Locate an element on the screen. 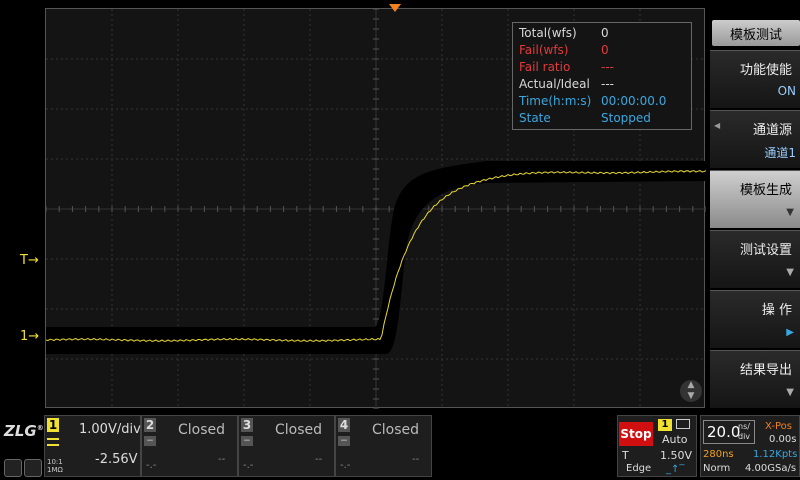  xpos-label: X-Pos is located at coordinates (778, 426).